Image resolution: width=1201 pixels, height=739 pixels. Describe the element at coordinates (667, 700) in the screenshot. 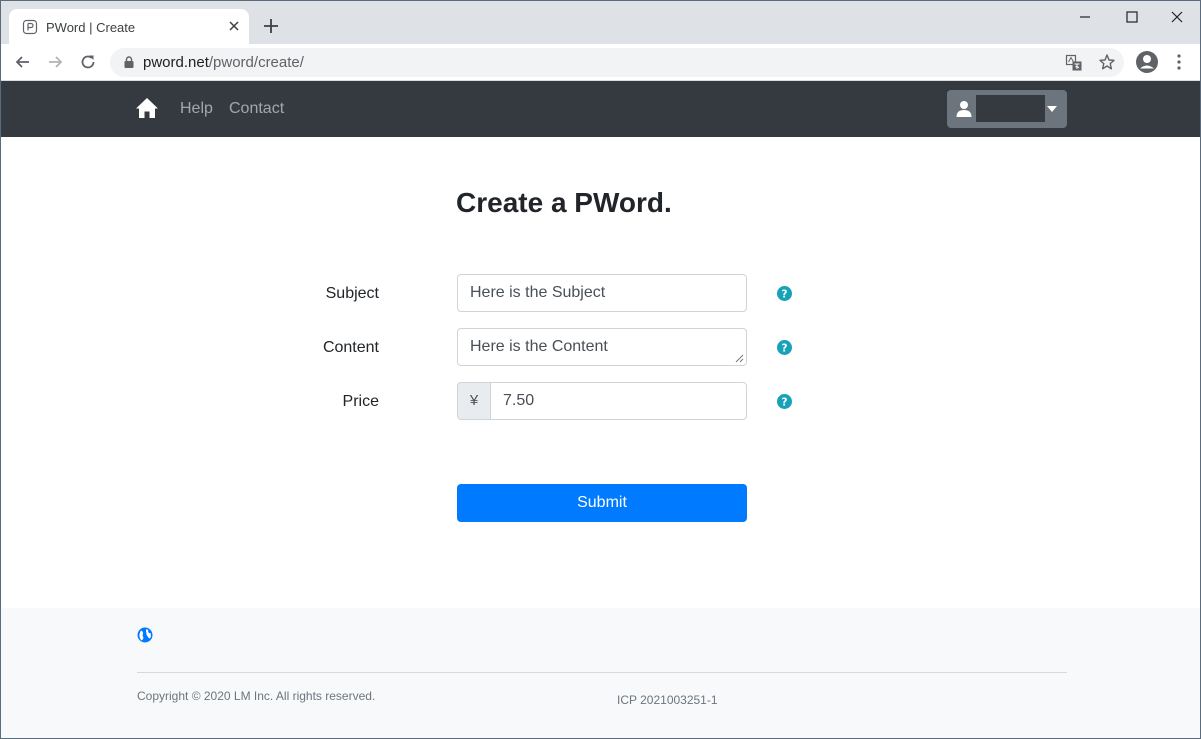

I see `icp-license-link: ICP 2021003251-1` at that location.